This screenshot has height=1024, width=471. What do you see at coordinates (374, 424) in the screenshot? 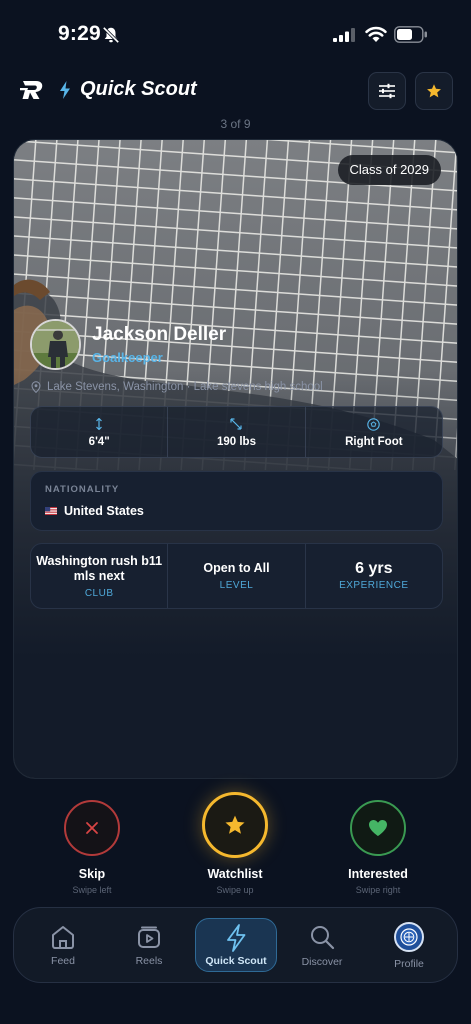
I see `soccer-ball-icon` at bounding box center [374, 424].